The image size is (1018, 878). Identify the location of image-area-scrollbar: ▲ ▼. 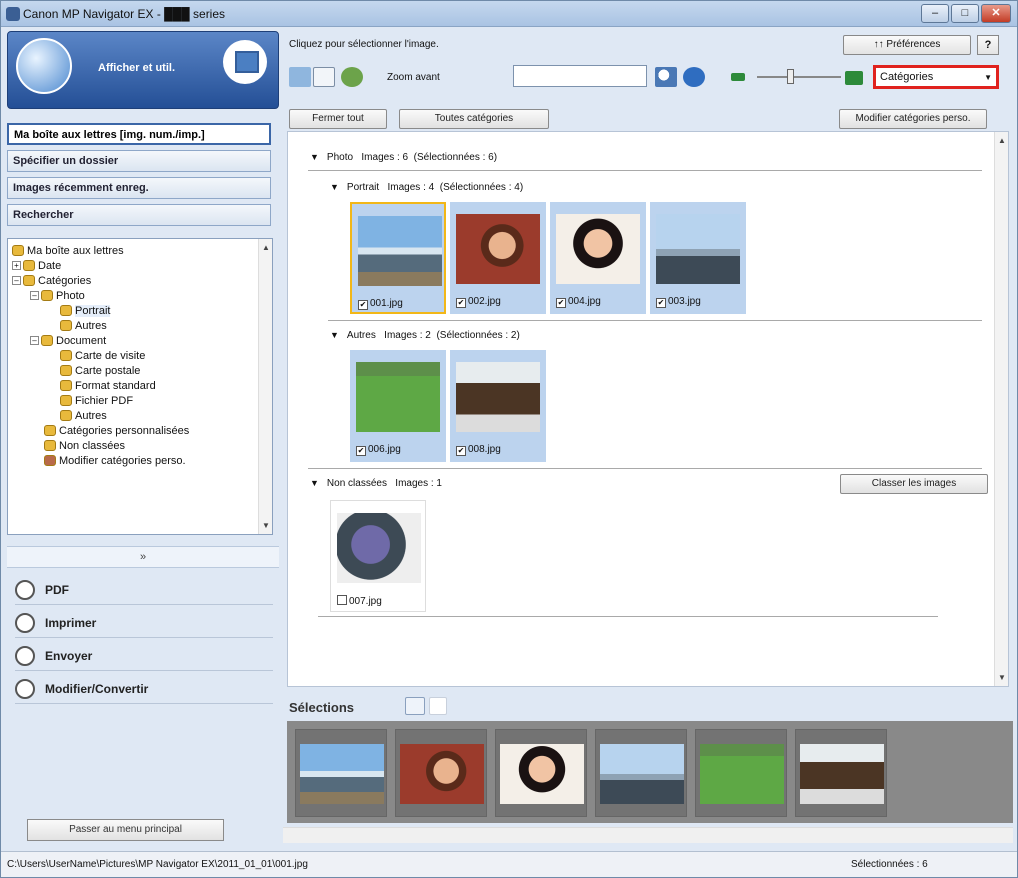
(1001, 409).